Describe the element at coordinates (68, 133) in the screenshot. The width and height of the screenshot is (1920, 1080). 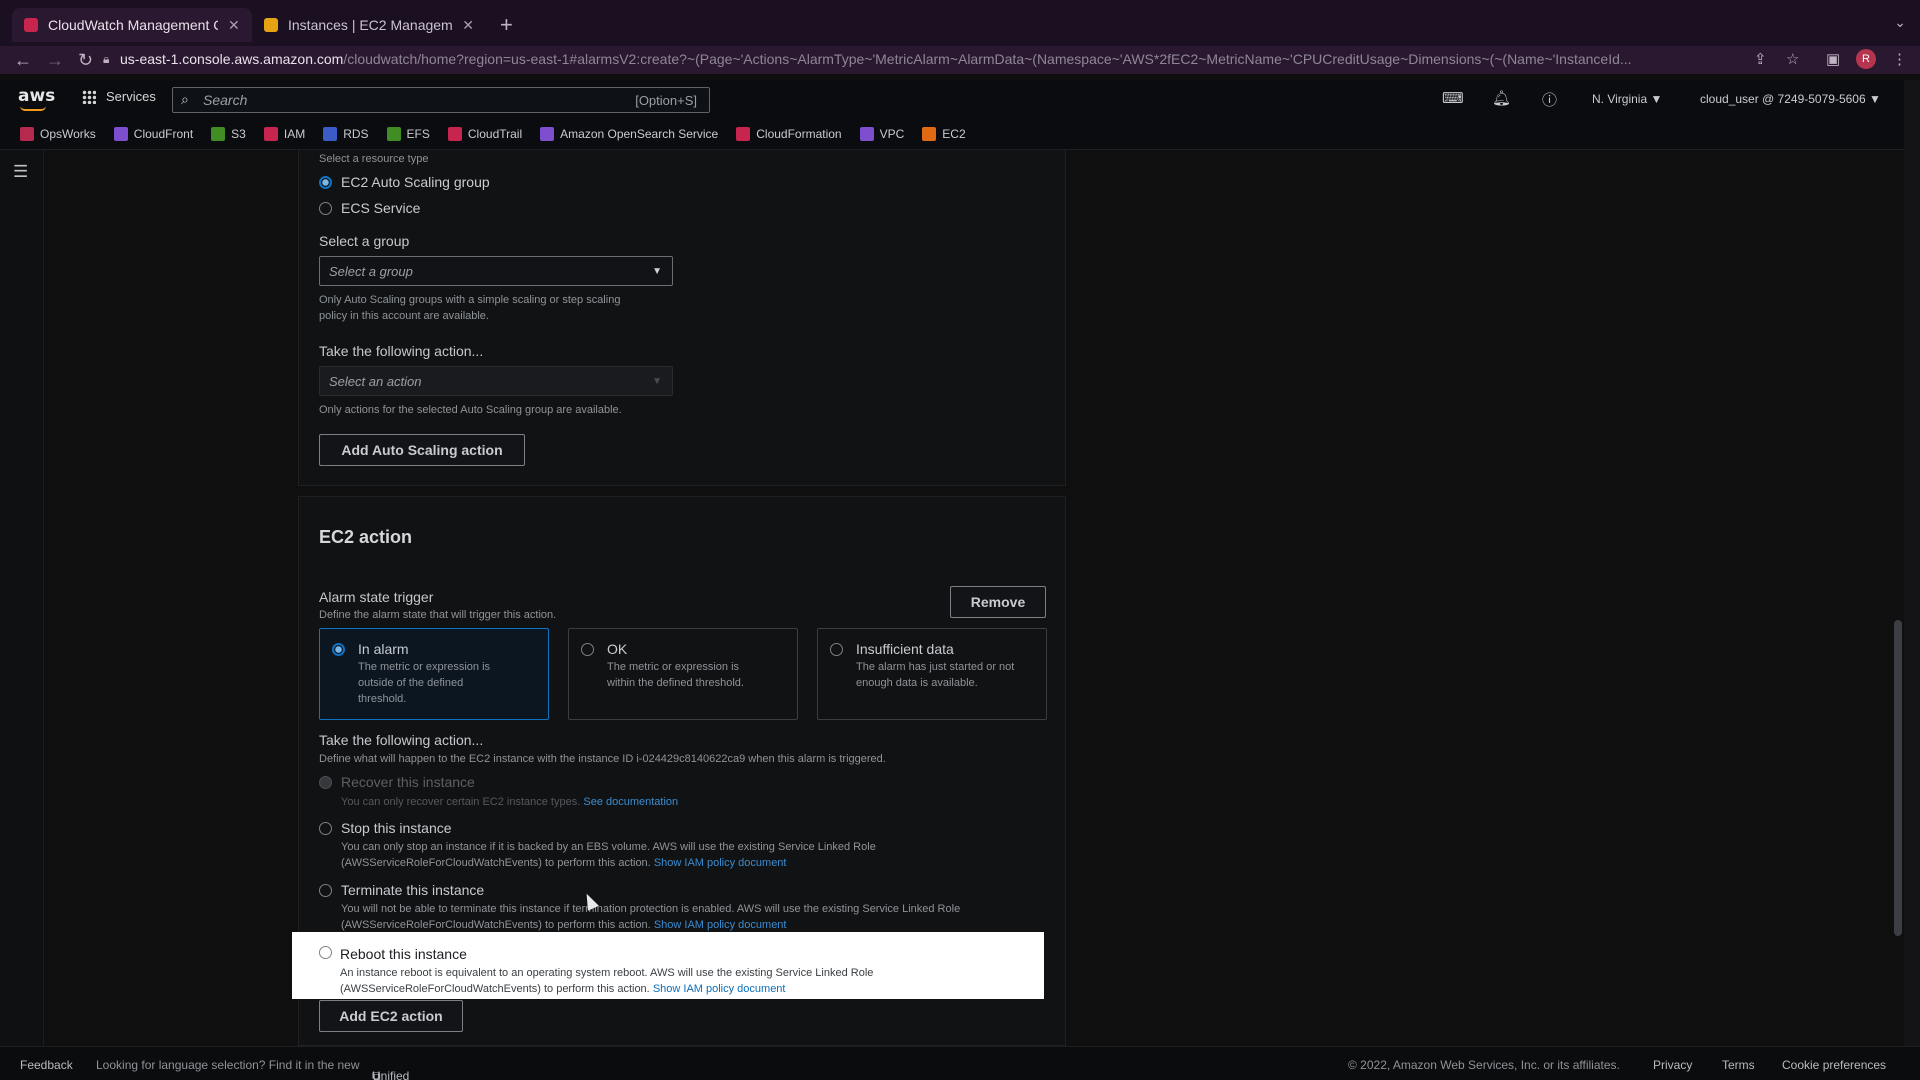
I see `favorite-label: OpsWorks` at that location.